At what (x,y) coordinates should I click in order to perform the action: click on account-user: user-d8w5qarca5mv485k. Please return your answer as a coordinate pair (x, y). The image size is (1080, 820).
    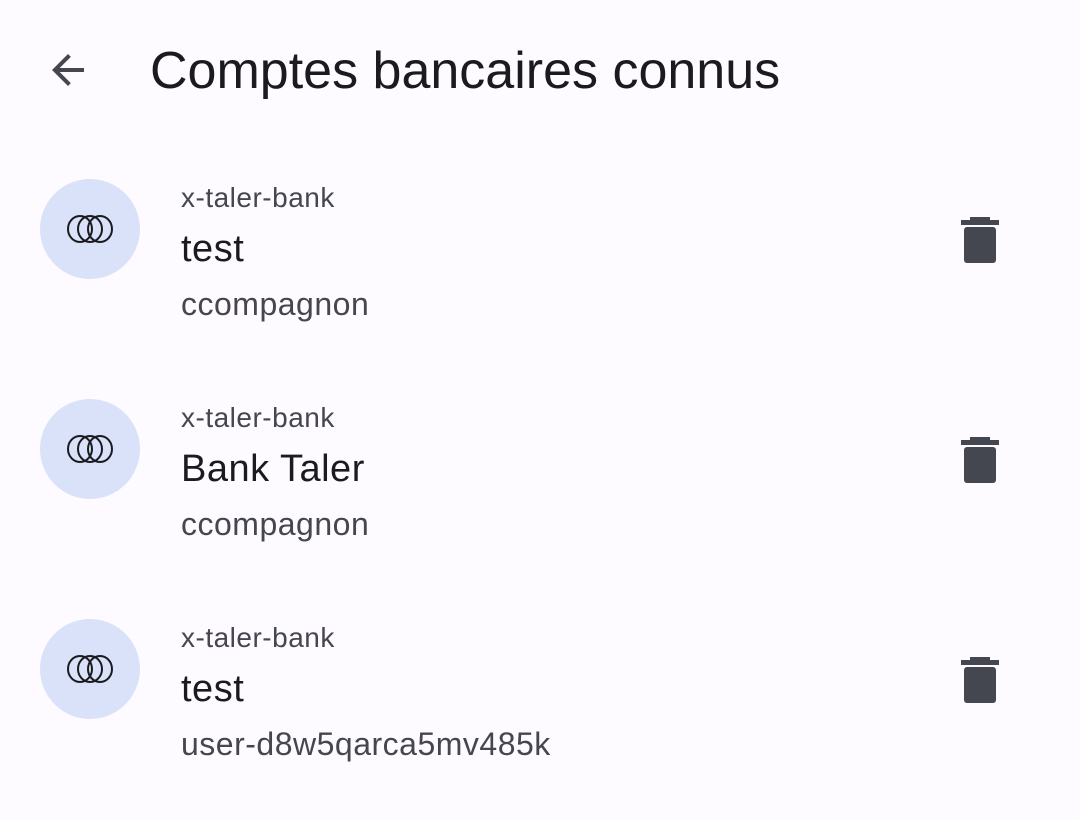
    Looking at the image, I should click on (366, 744).